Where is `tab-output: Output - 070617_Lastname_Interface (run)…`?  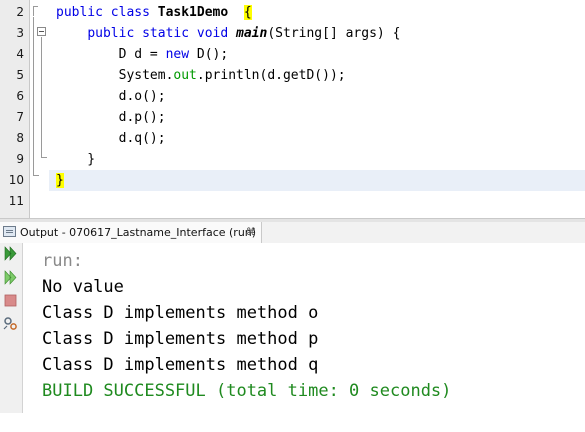
tab-output: Output - 070617_Lastname_Interface (run)… is located at coordinates (131, 232).